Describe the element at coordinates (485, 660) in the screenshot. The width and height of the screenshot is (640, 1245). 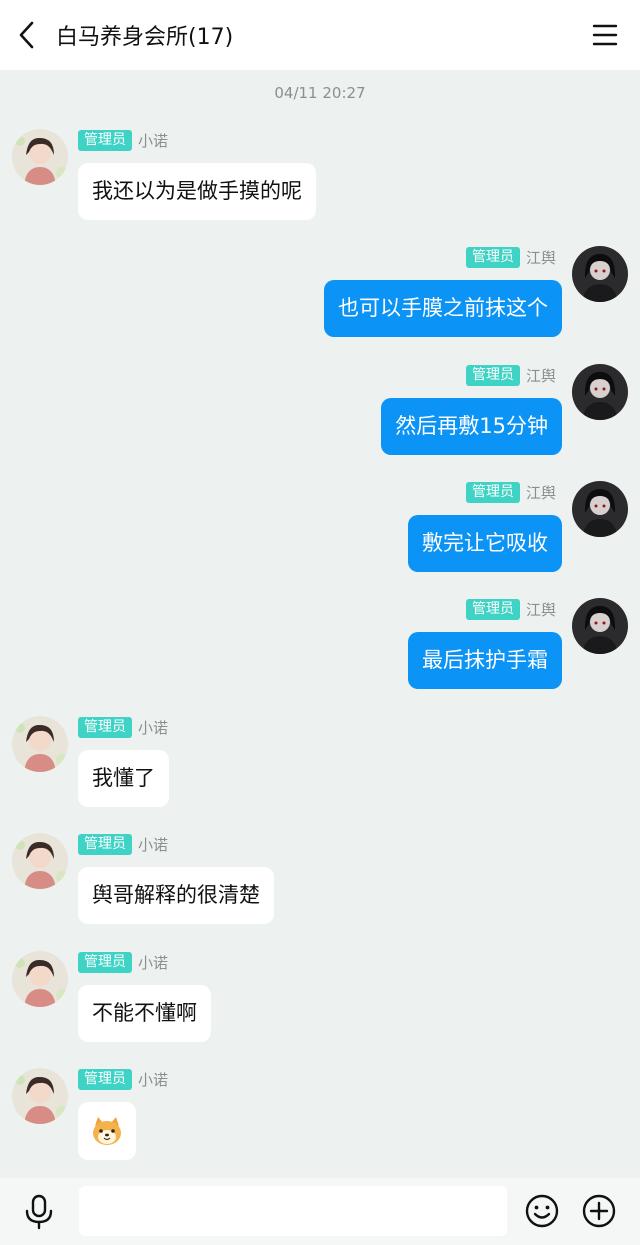
I see `message-bubble: 最后抹护手霜` at that location.